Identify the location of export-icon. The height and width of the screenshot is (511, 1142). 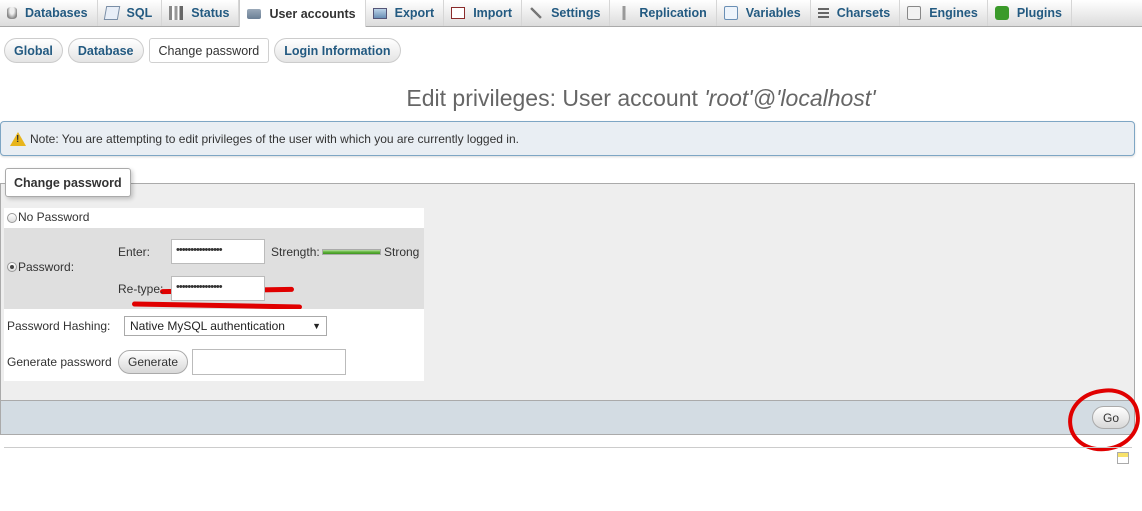
(379, 13).